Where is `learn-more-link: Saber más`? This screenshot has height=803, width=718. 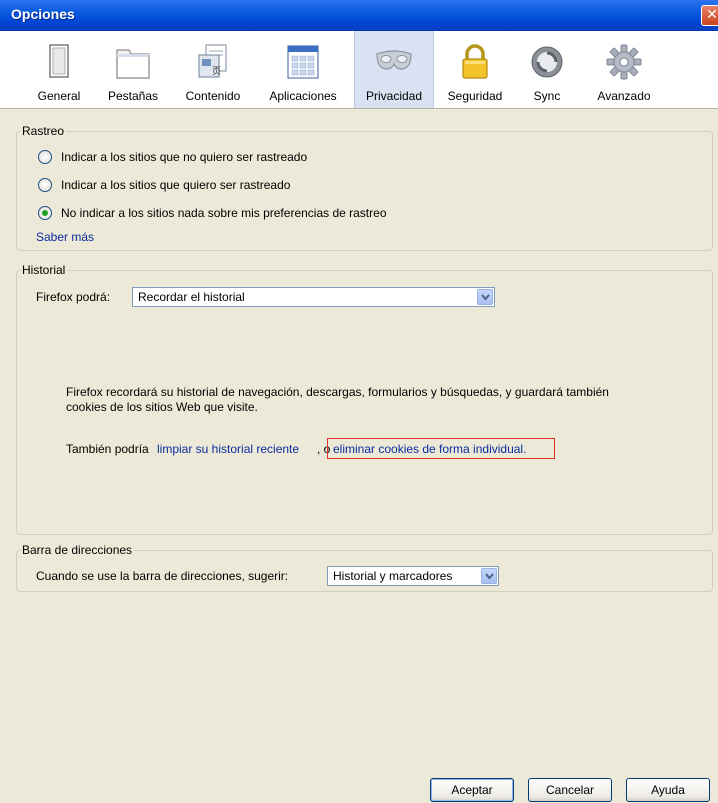 learn-more-link: Saber más is located at coordinates (65, 237).